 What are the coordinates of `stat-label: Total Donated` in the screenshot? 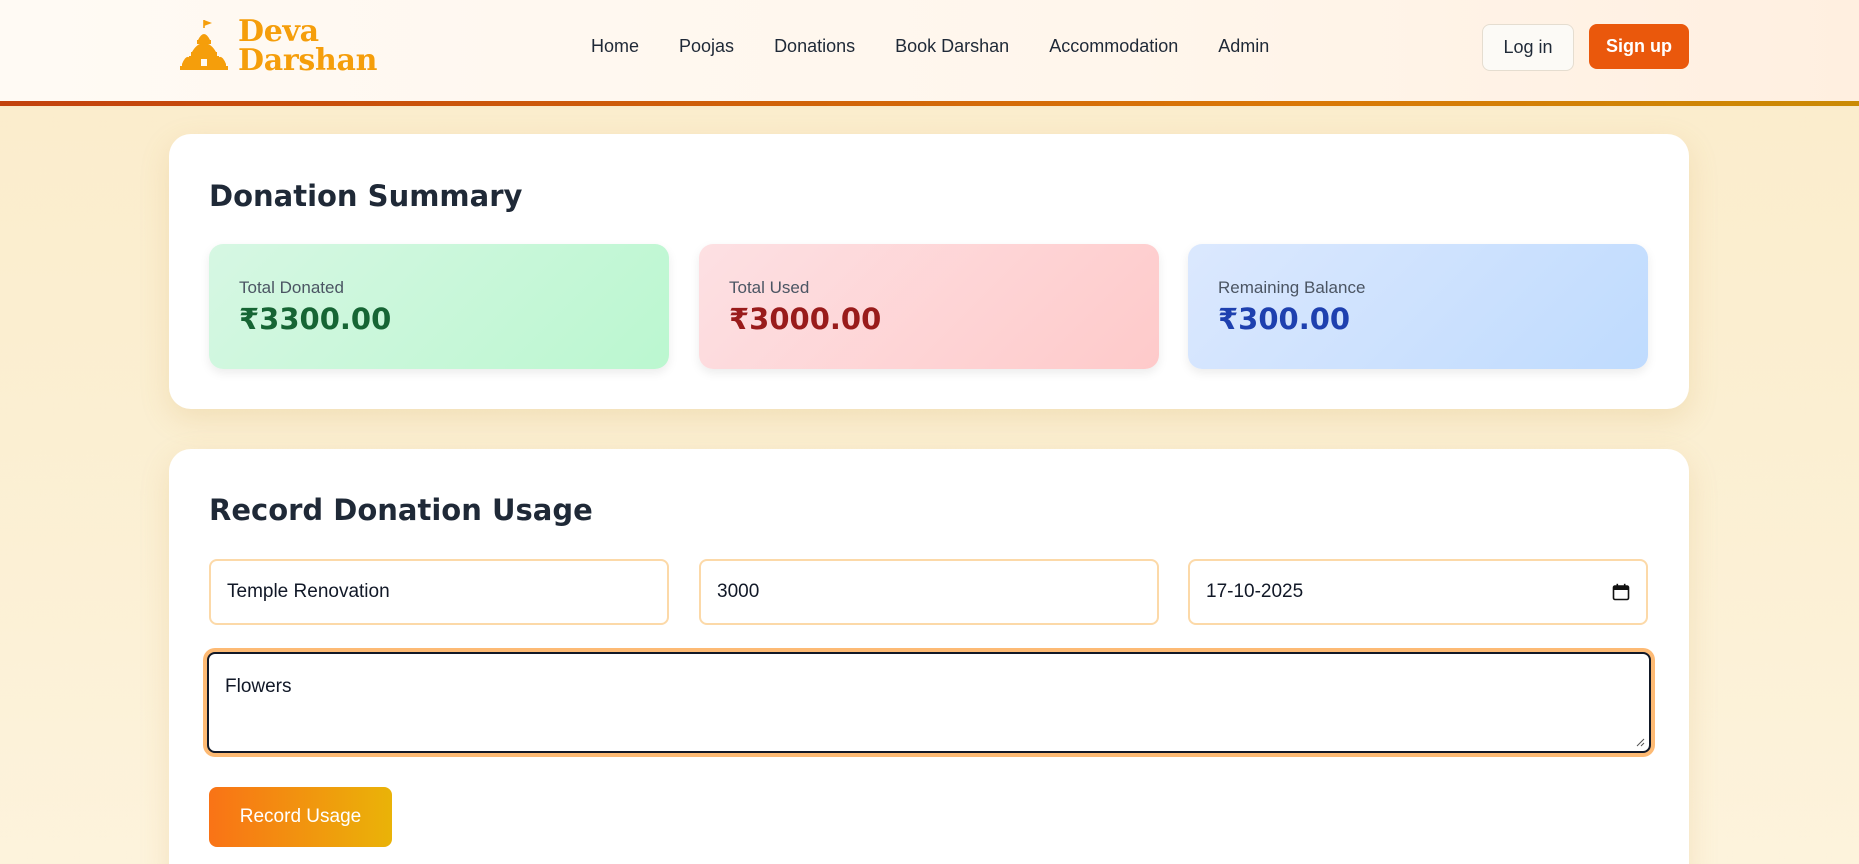 It's located at (291, 287).